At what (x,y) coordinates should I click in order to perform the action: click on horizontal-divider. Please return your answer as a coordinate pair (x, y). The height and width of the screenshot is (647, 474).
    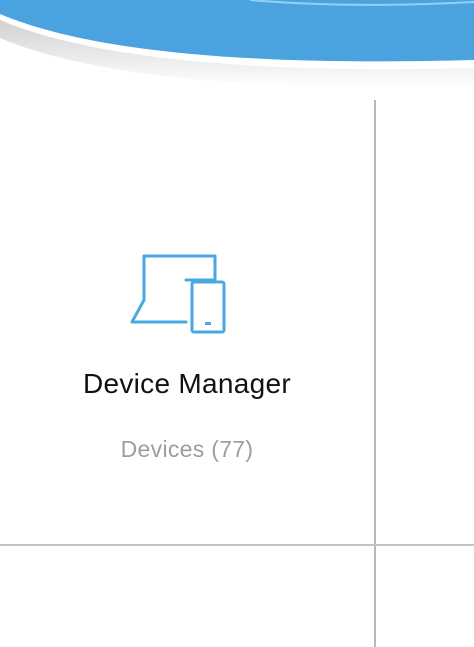
    Looking at the image, I should click on (237, 545).